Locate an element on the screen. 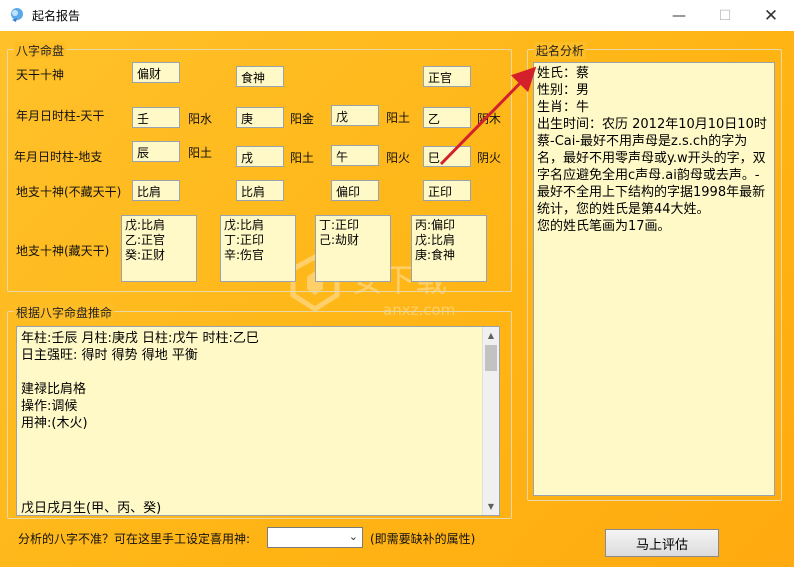  inference-line: 戊日戌月生(甲、丙、癸) is located at coordinates (91, 508).